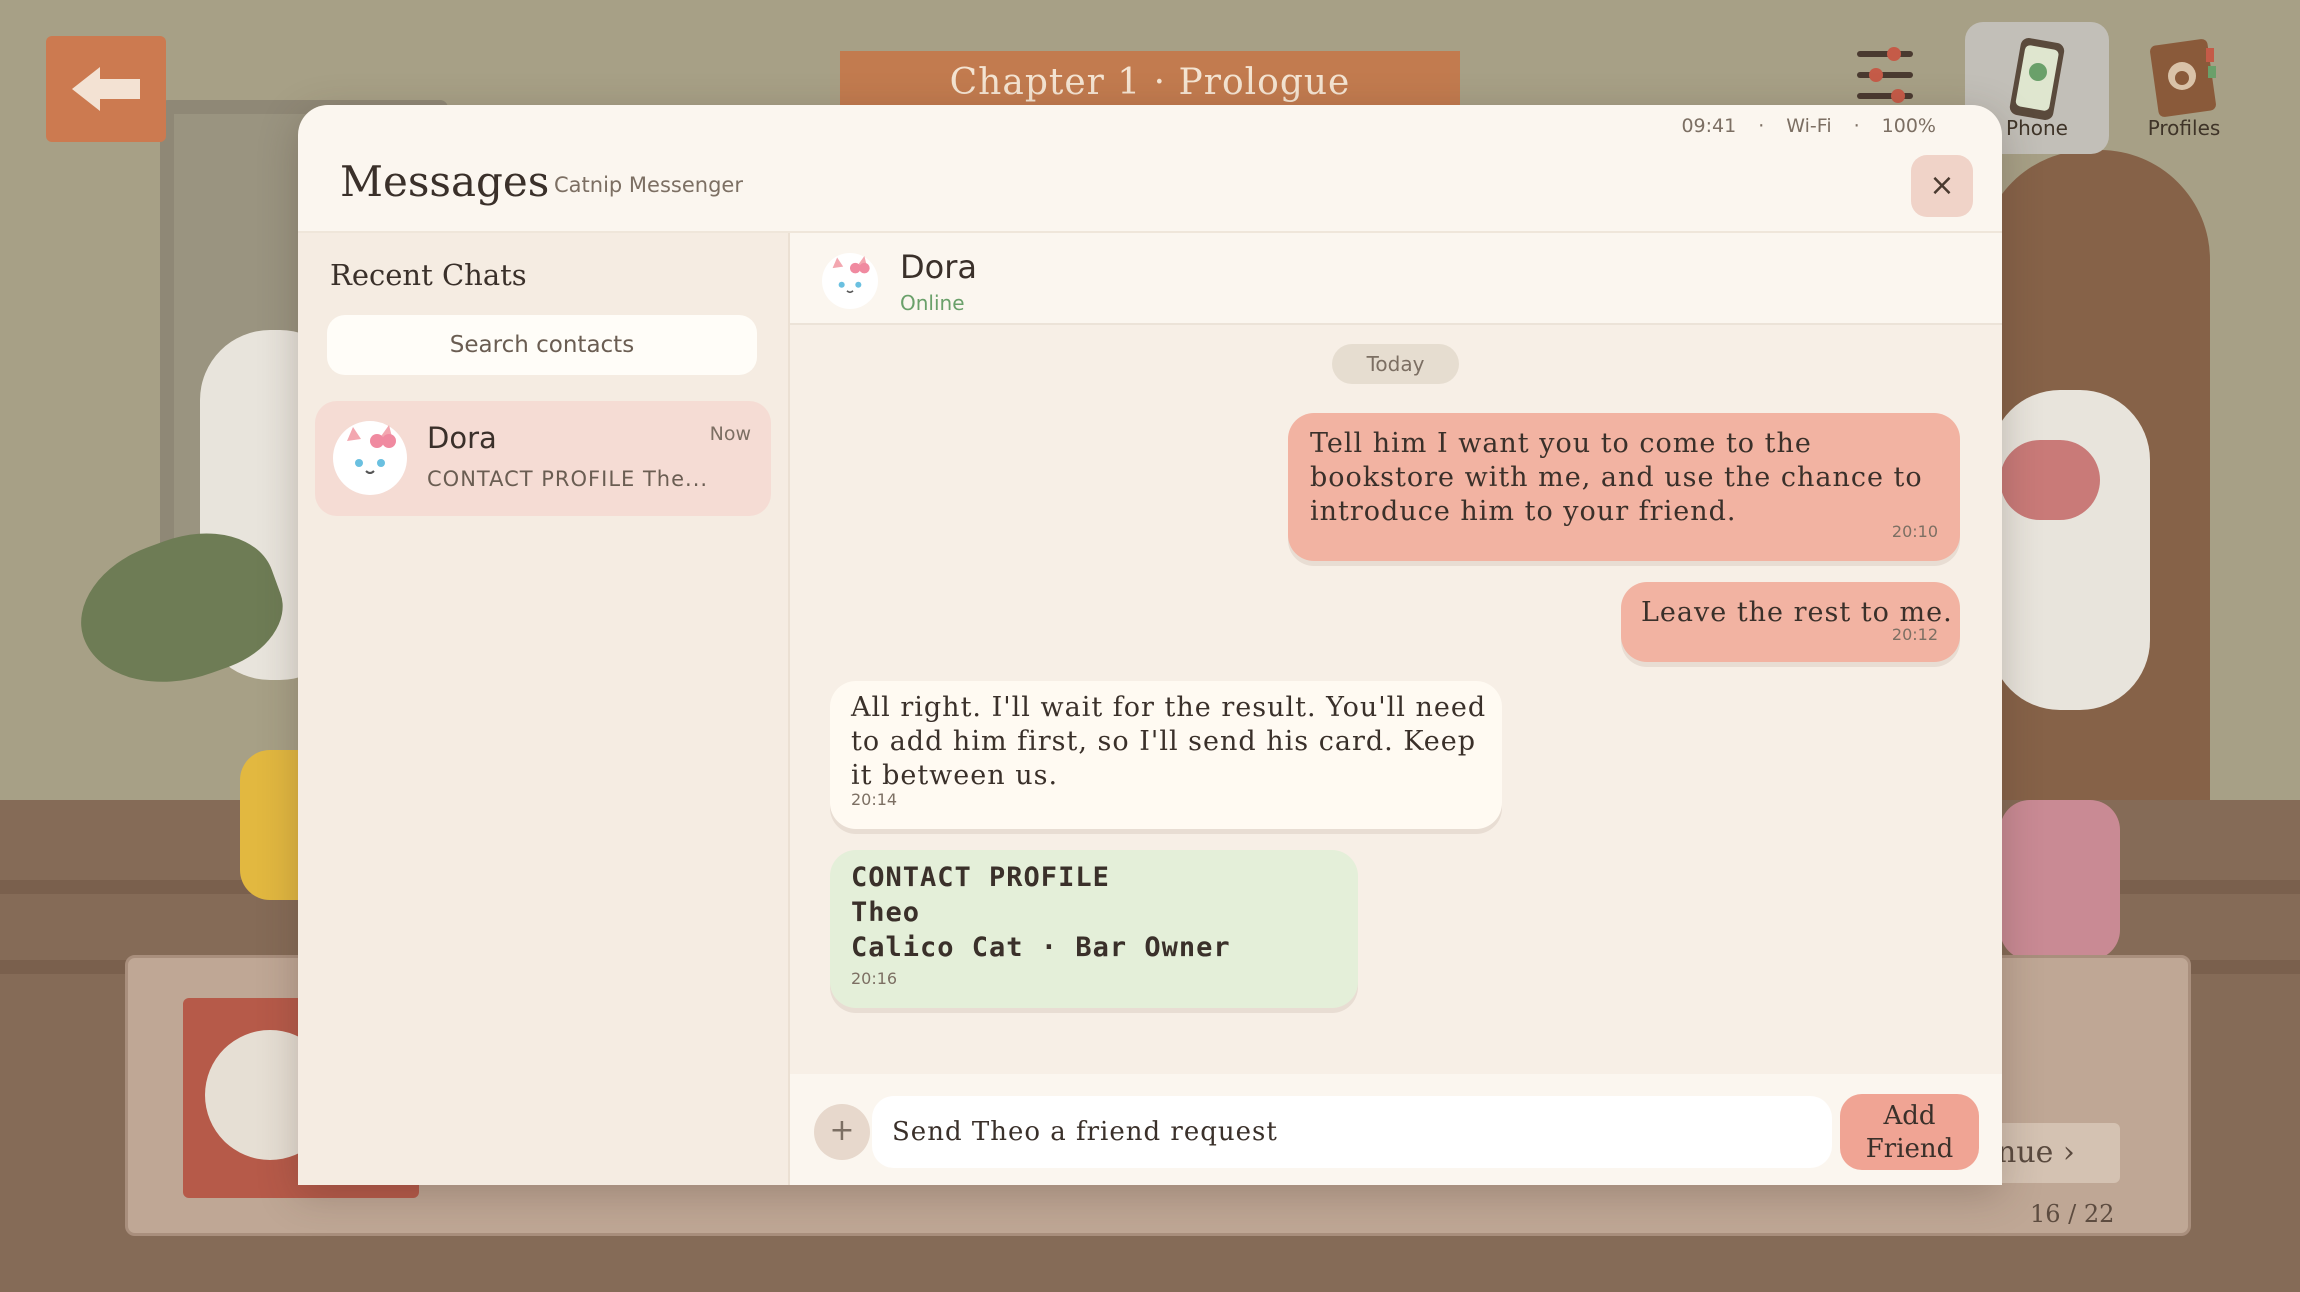 Image resolution: width=2300 pixels, height=1292 pixels. I want to click on attach-button: +, so click(842, 1132).